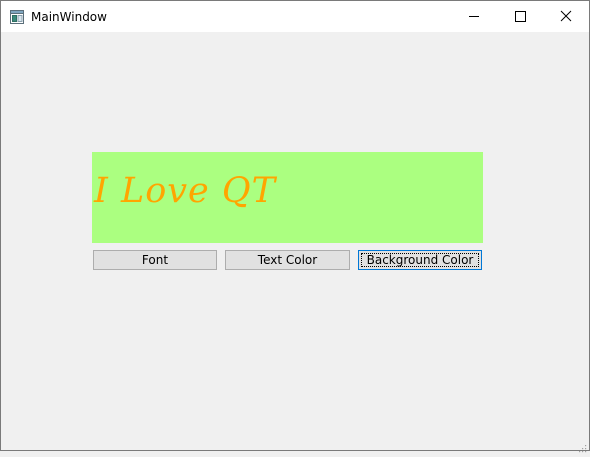 This screenshot has height=457, width=590. What do you see at coordinates (185, 191) in the screenshot?
I see `display-label-text: I Love QT` at bounding box center [185, 191].